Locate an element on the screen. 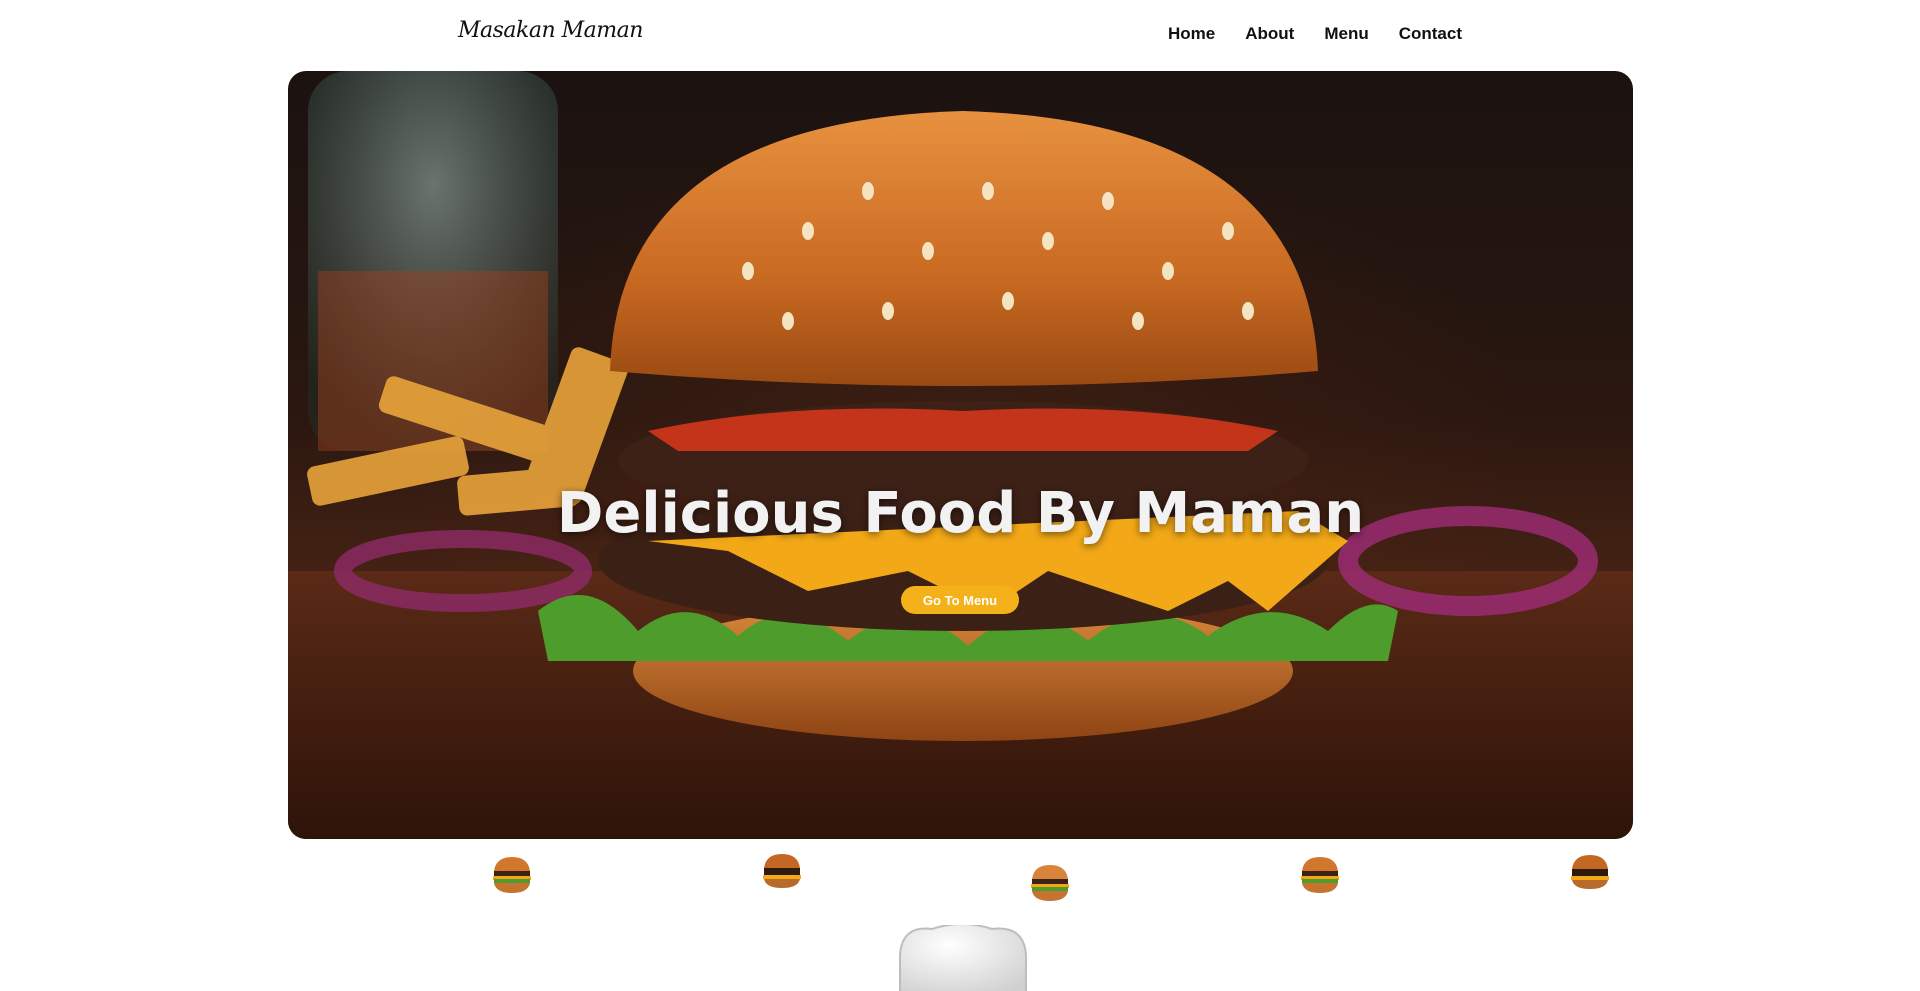  main-nav: Home About Menu Contact is located at coordinates (1315, 34).